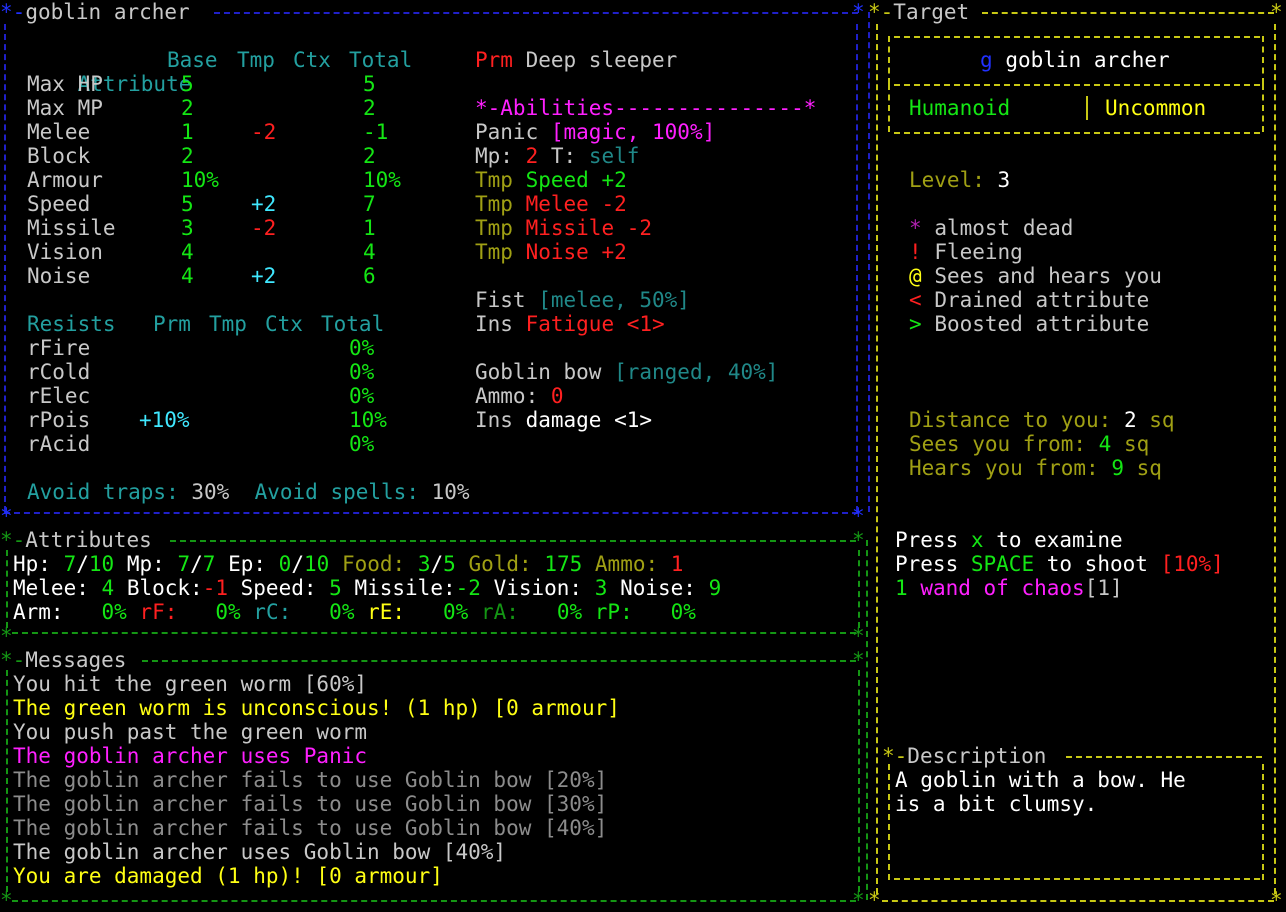  What do you see at coordinates (646, 108) in the screenshot?
I see `abilities-header: *-Abilities---------------*` at bounding box center [646, 108].